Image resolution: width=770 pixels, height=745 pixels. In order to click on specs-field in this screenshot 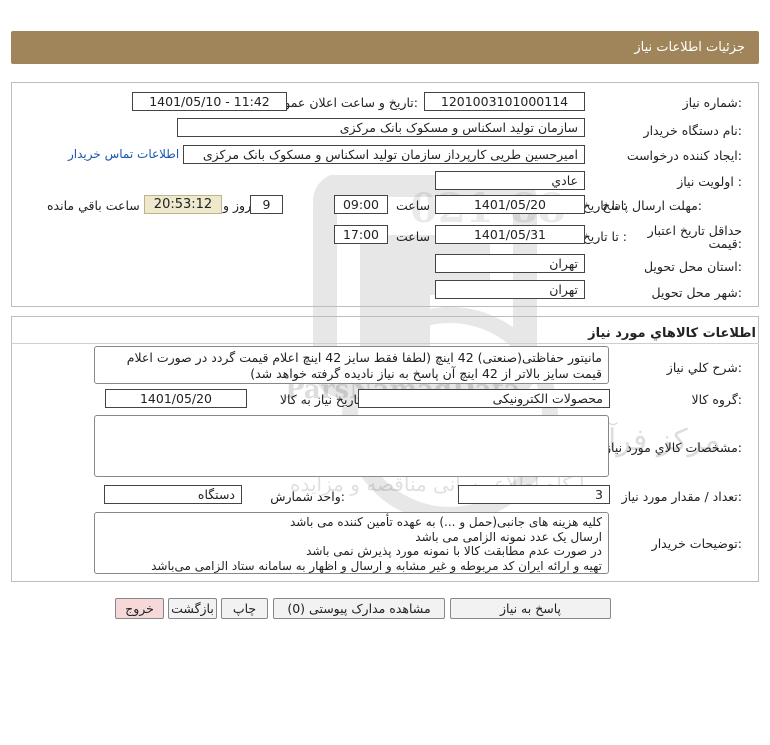, I will do `click(351, 446)`.